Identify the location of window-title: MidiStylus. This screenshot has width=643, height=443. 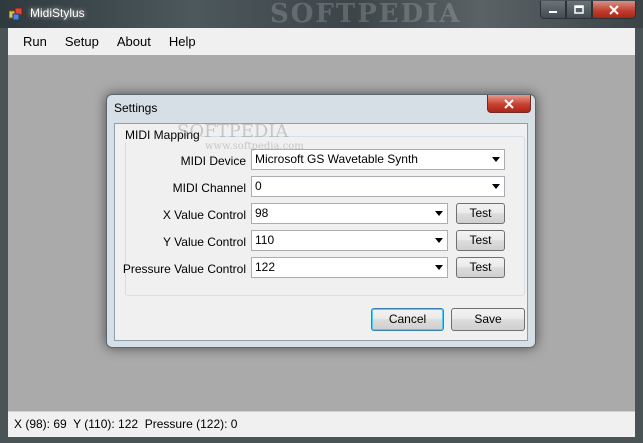
(57, 13).